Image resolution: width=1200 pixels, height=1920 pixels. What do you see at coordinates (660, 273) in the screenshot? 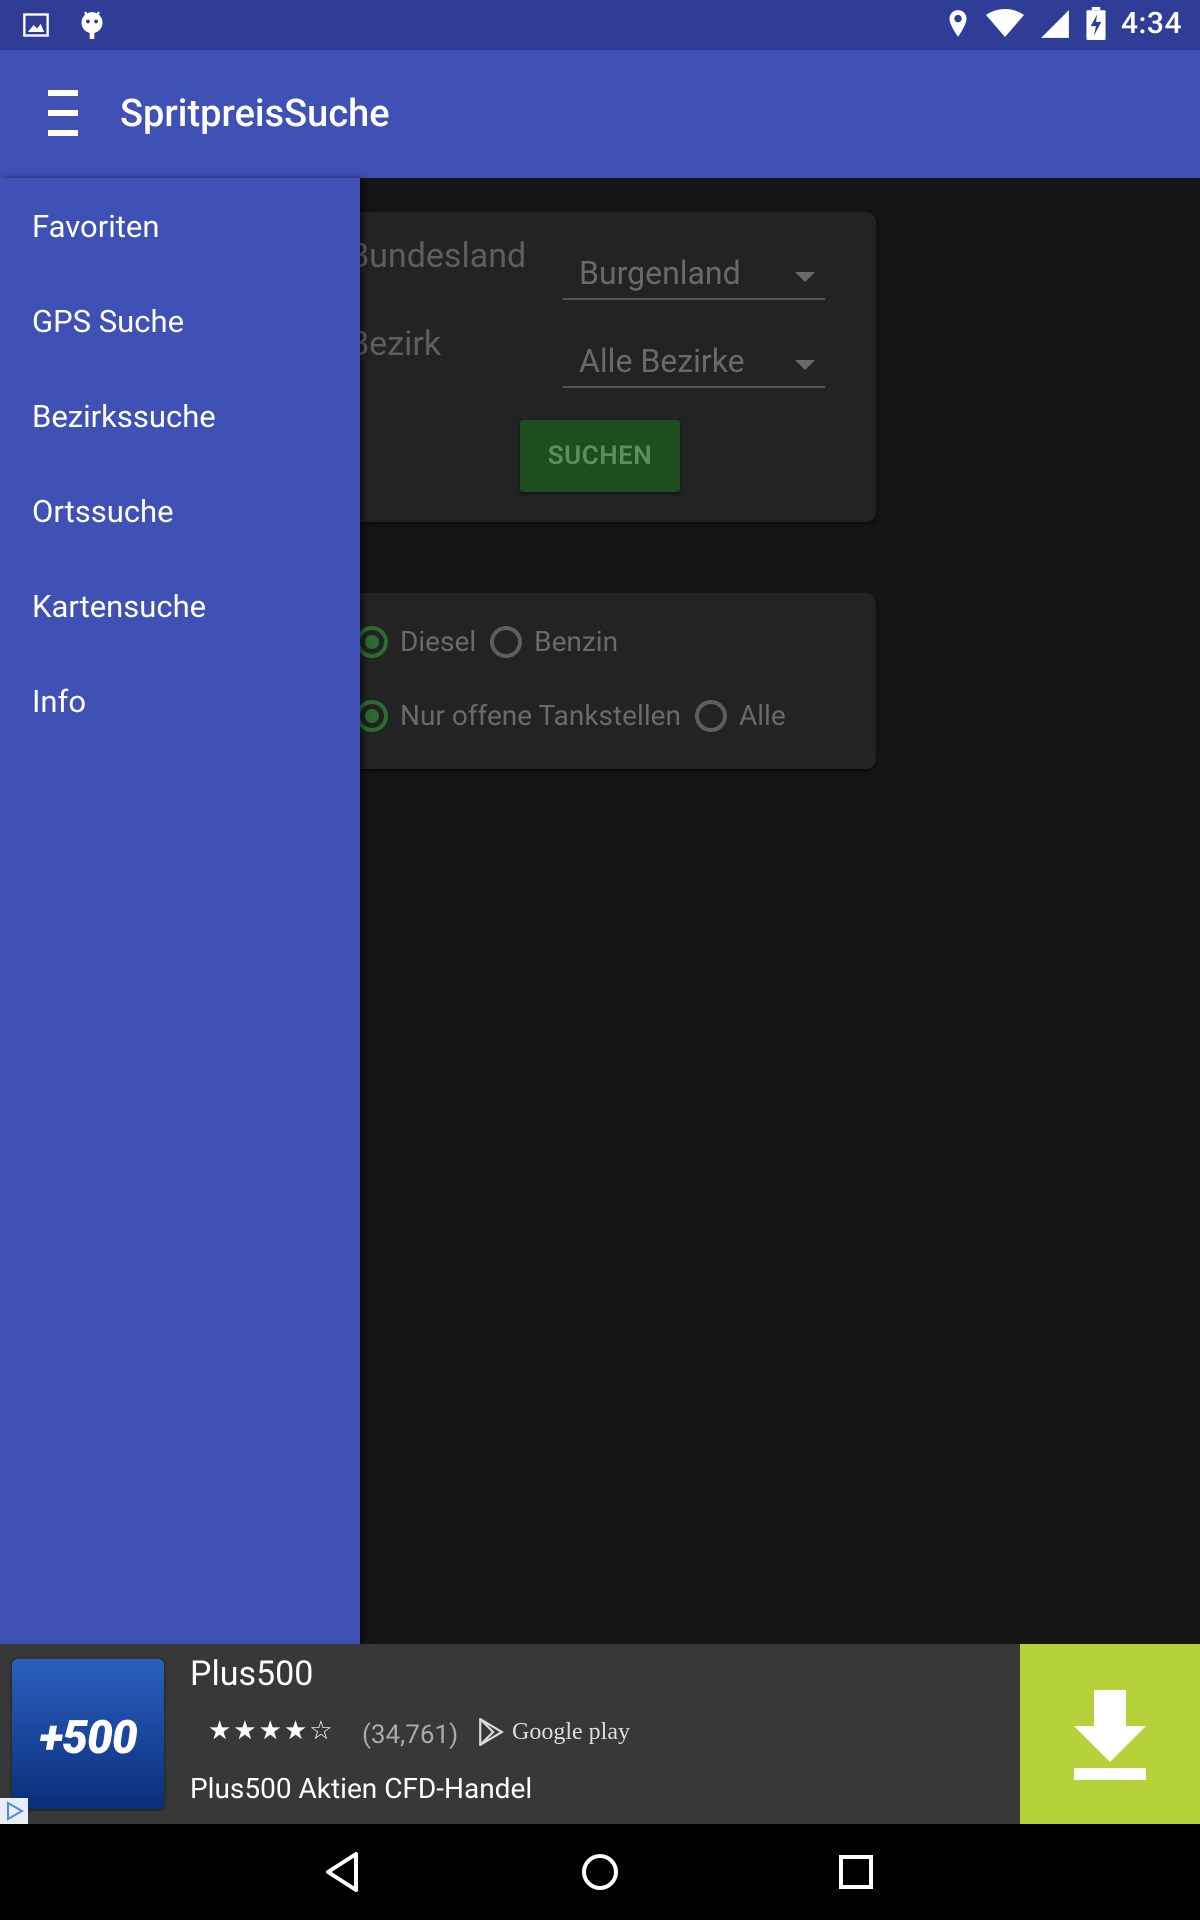
I see `bundesland-value: Burgenland` at bounding box center [660, 273].